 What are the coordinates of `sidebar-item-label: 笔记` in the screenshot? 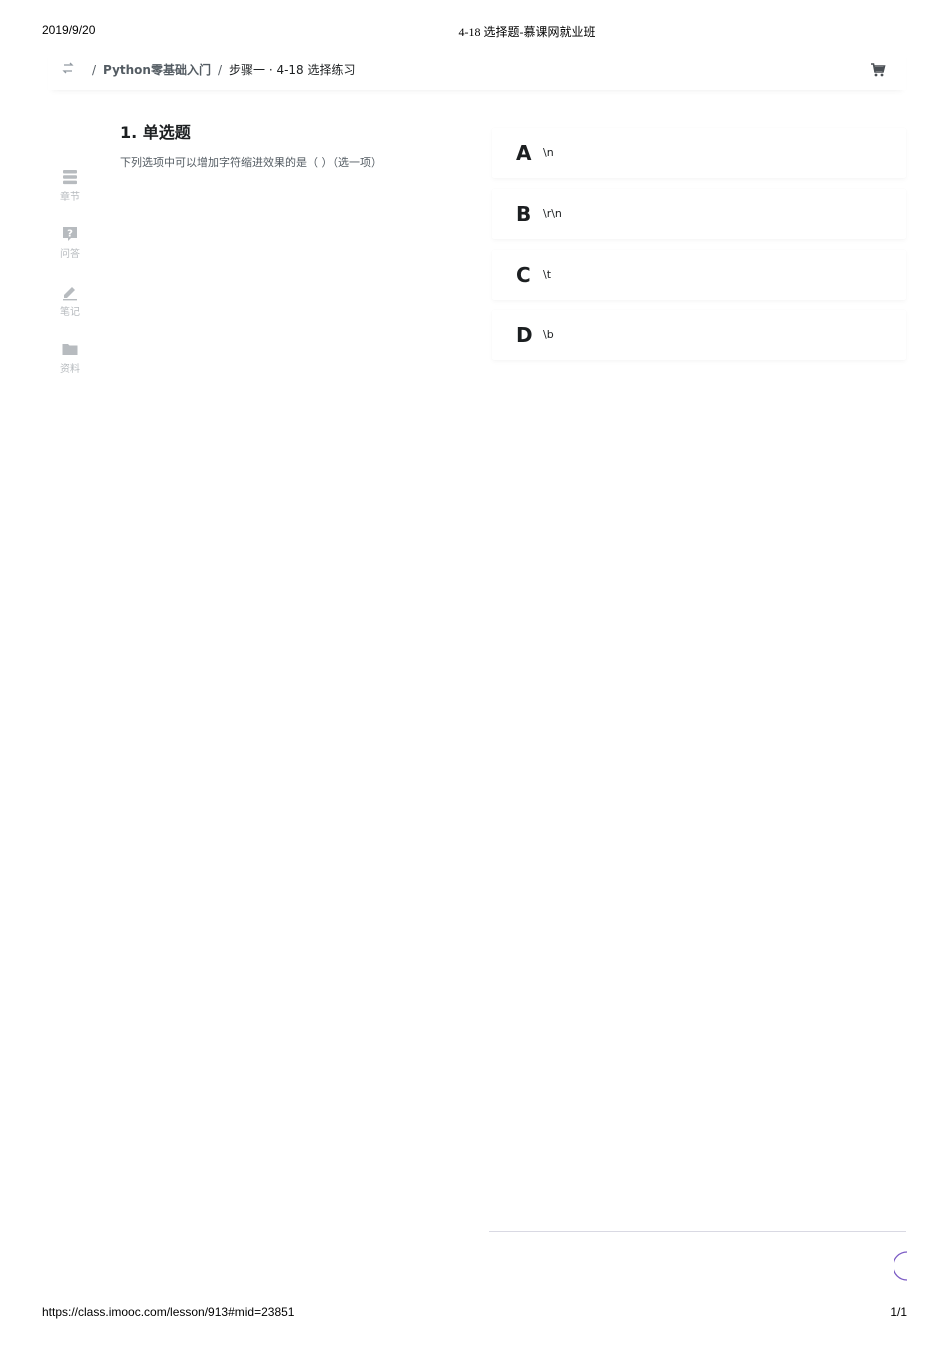 It's located at (70, 312).